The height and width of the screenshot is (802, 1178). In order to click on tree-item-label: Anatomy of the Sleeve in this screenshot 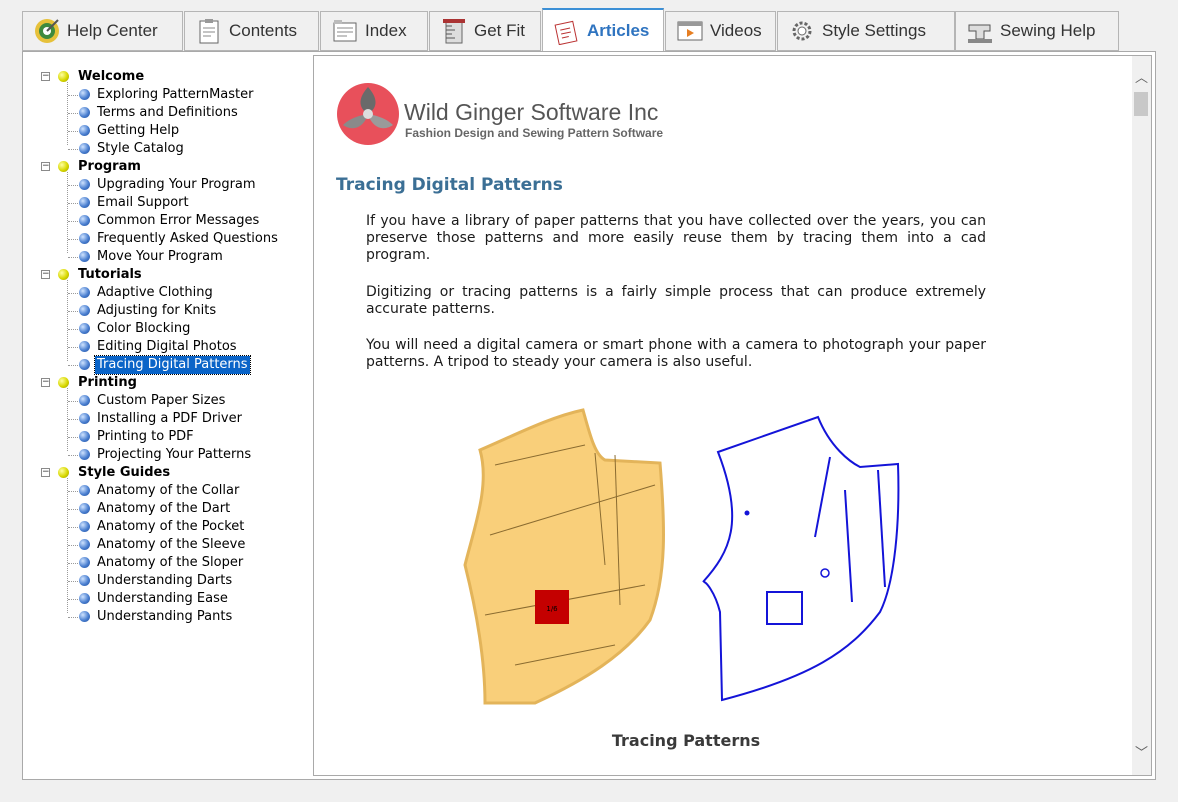, I will do `click(171, 544)`.